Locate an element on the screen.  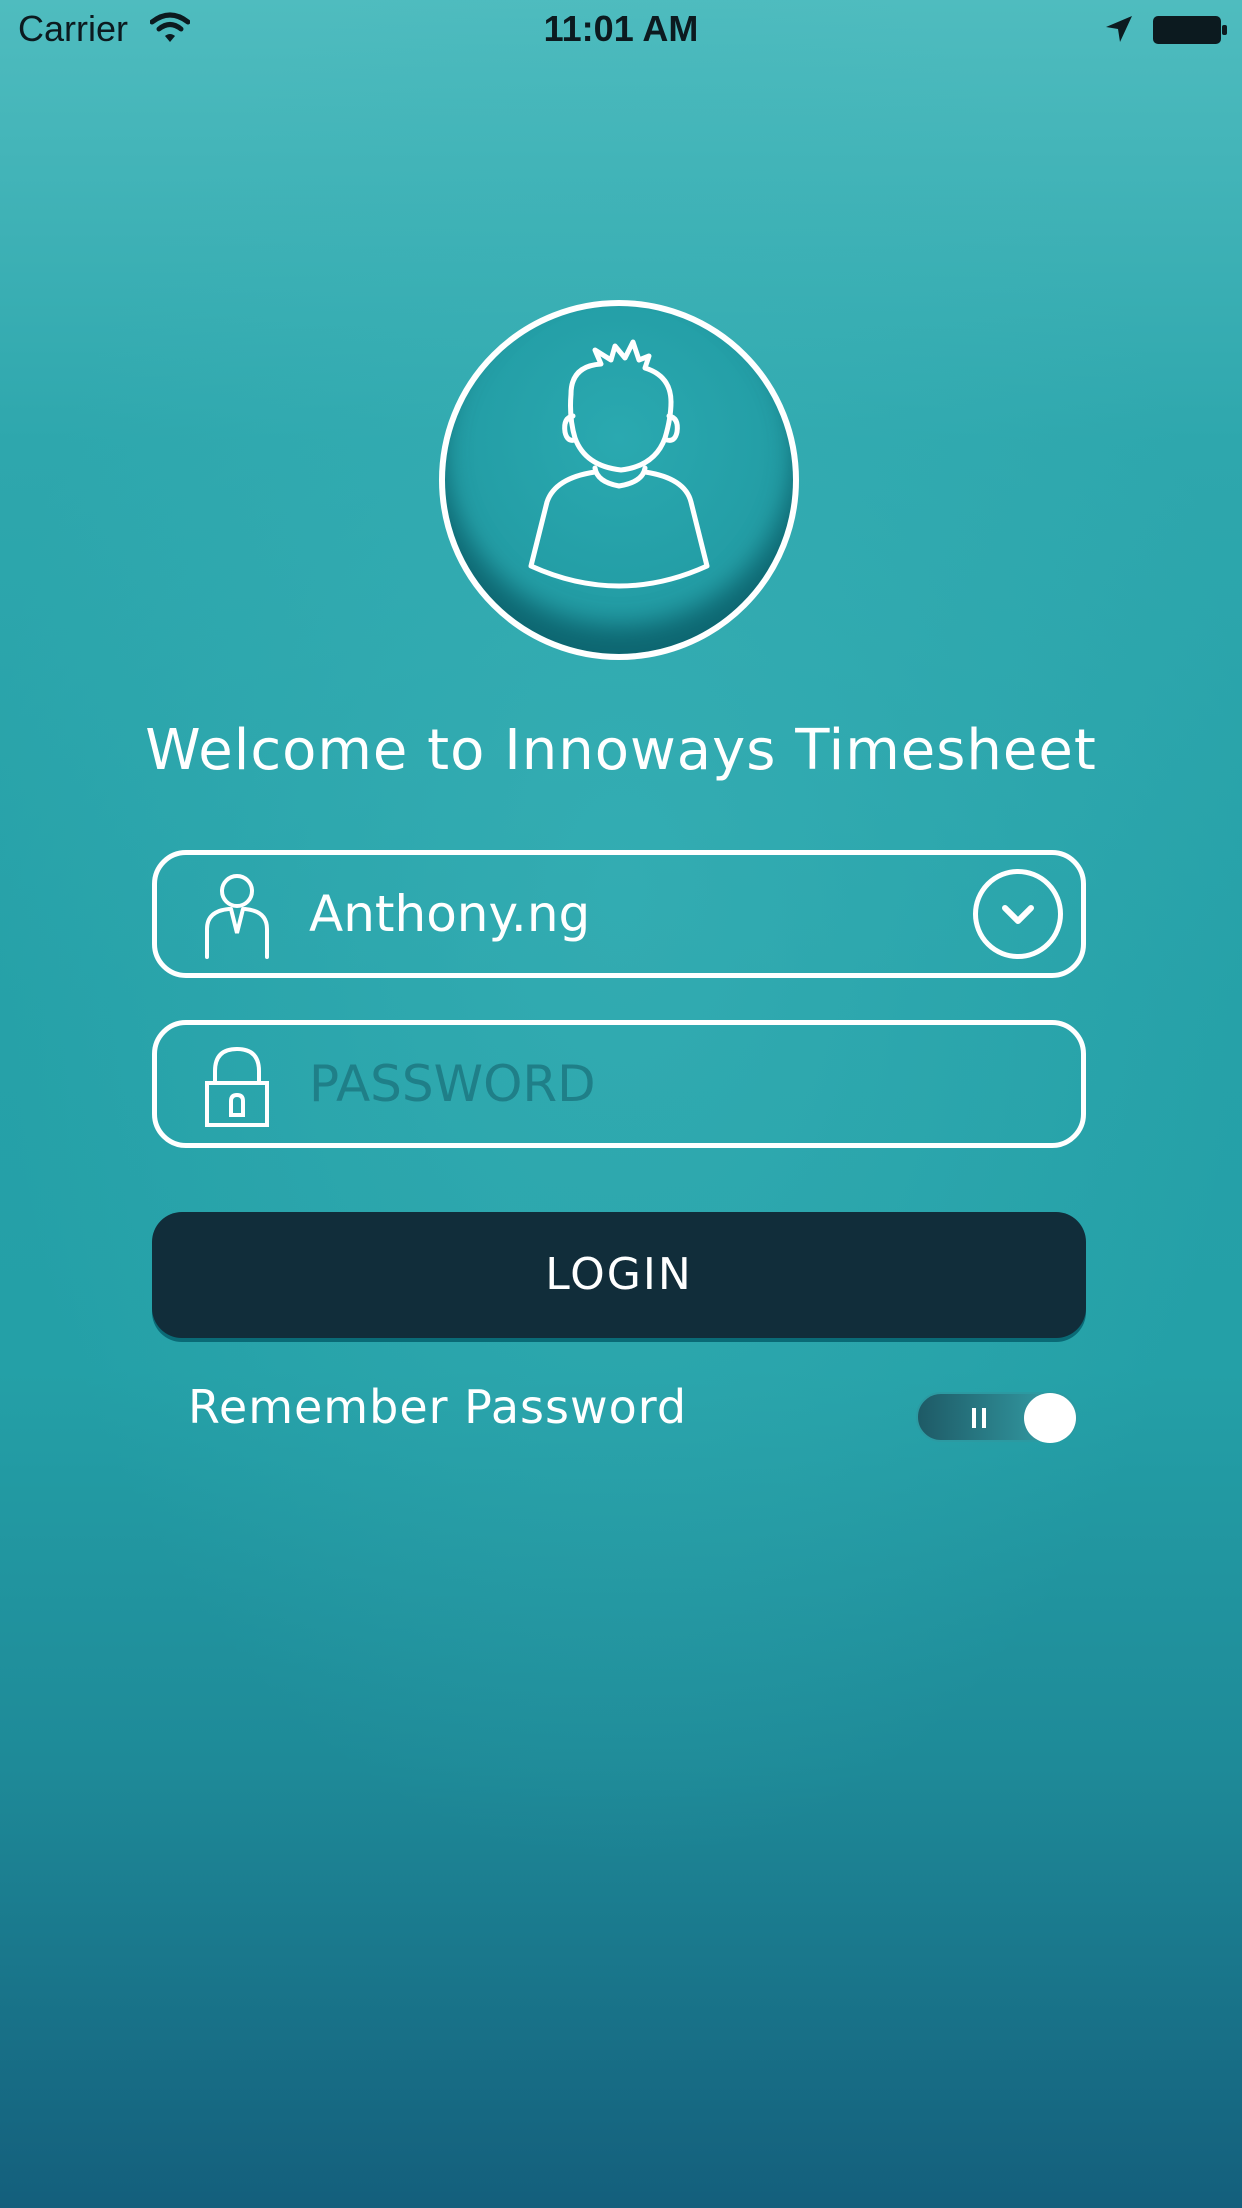
remember-password-label: Remember Password is located at coordinates (438, 1407).